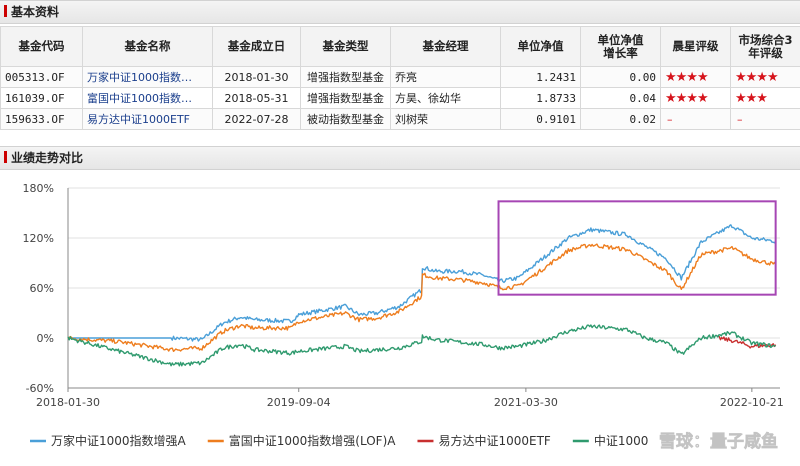  I want to click on y-tick-label: 180%, so click(38, 188).